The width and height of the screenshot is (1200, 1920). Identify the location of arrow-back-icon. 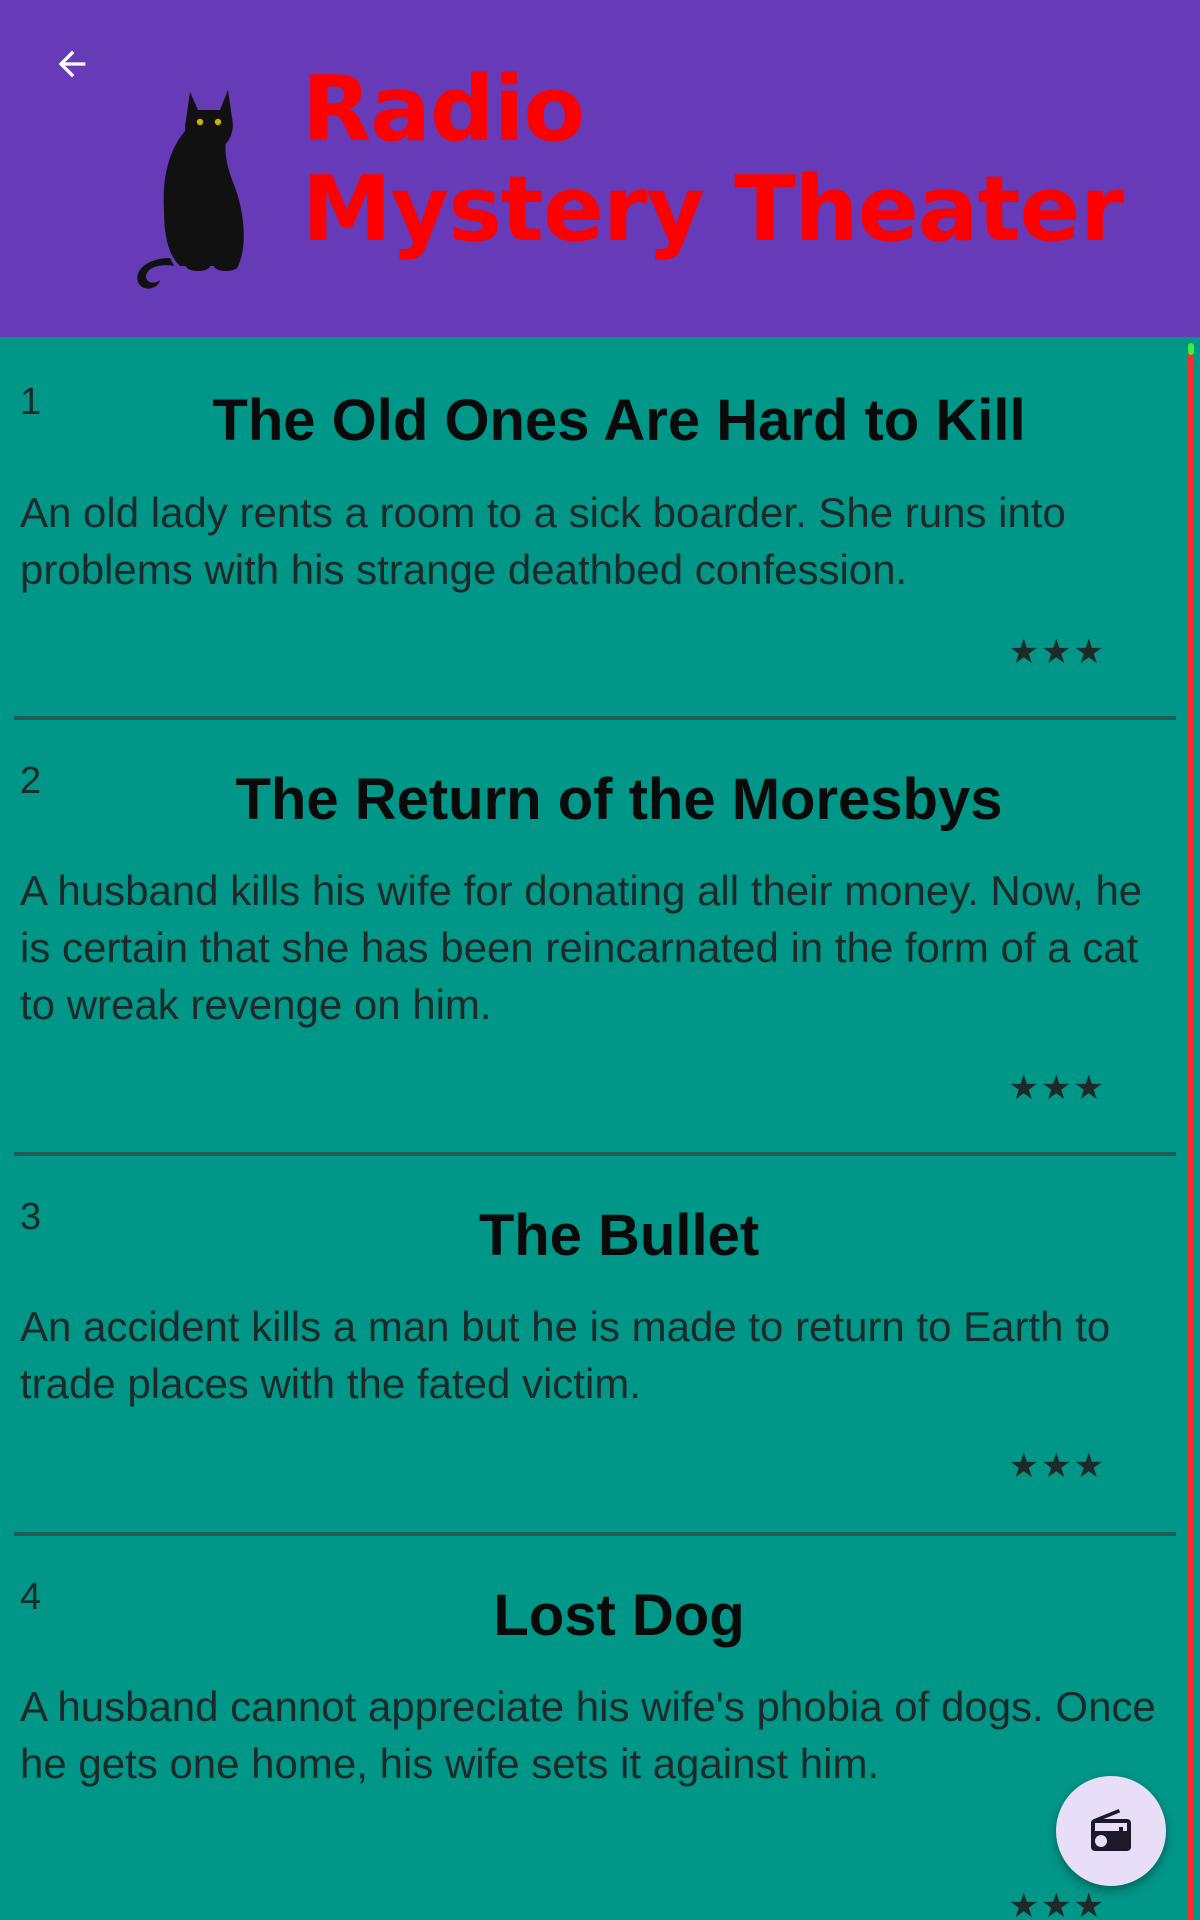
(72, 64).